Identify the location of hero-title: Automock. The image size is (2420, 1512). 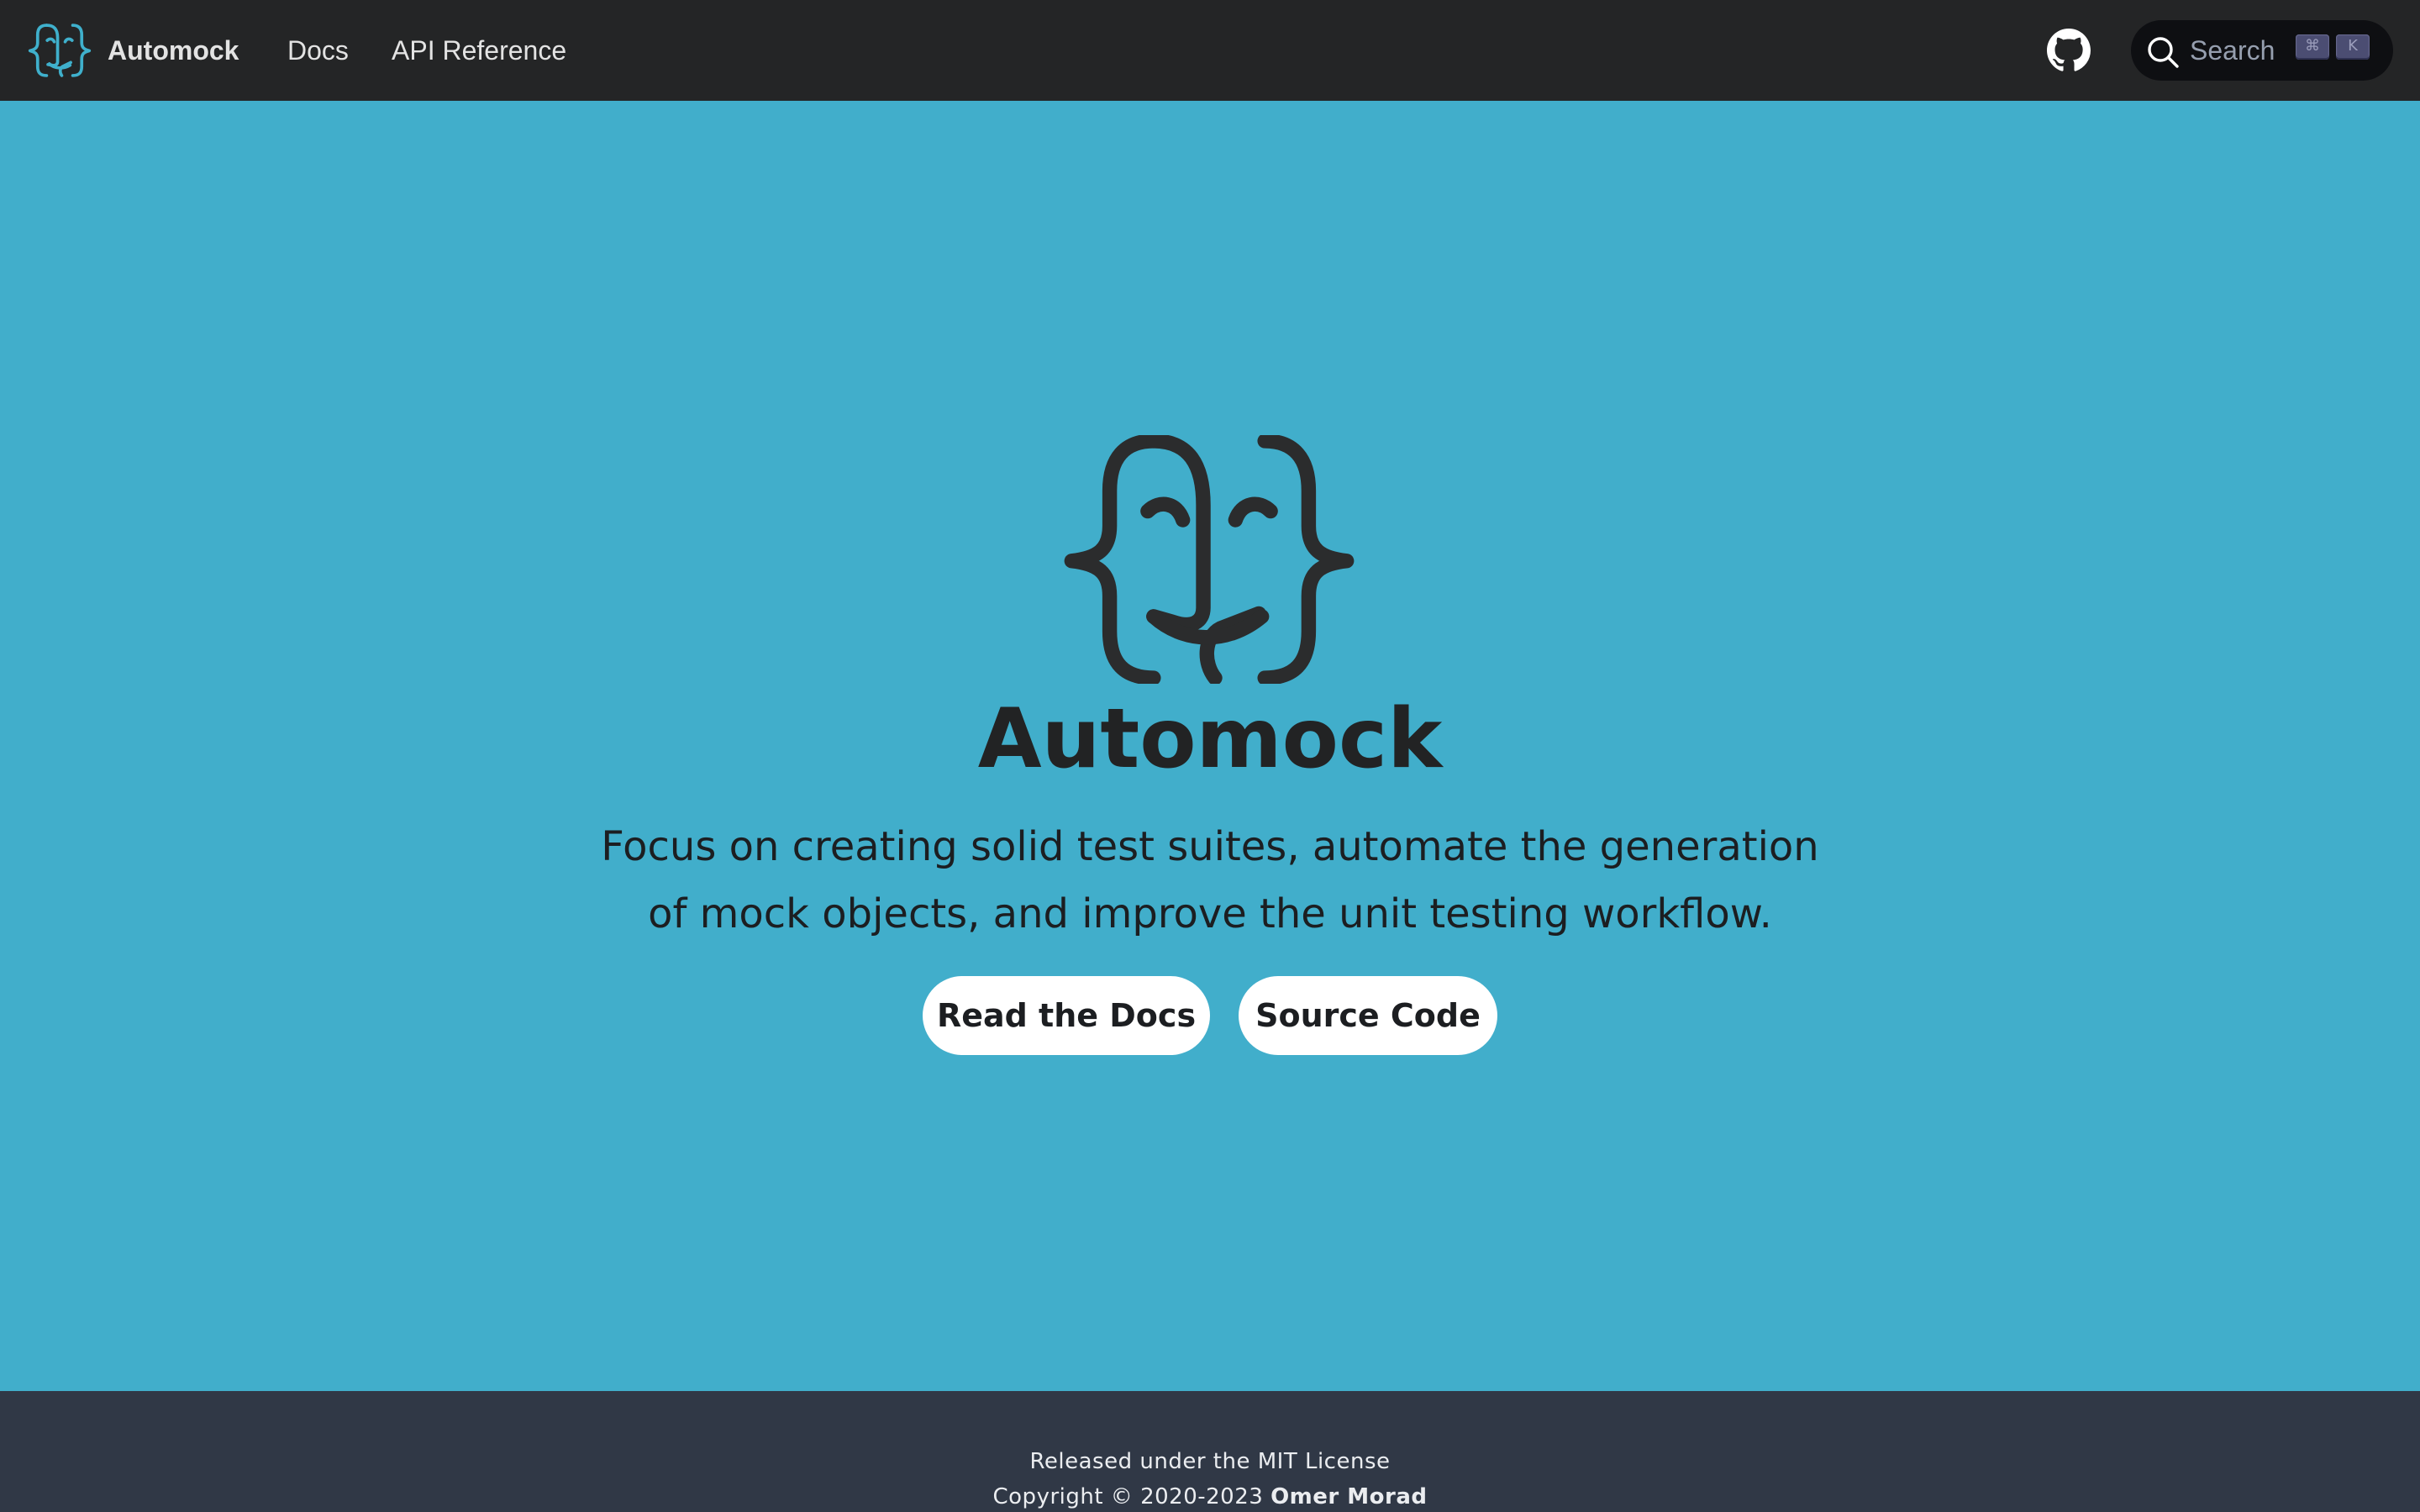
(1210, 739).